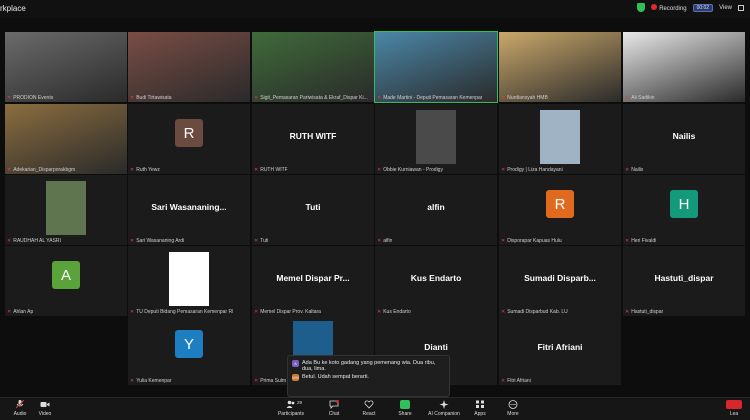  I want to click on participant-tile: ✕ Ali Sadikin, so click(684, 67).